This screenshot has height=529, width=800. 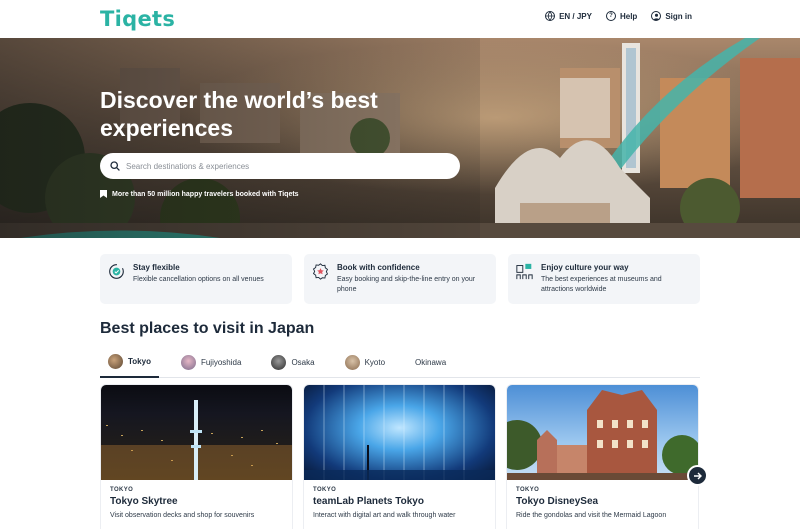 I want to click on tab-osaka: Osaka, so click(x=292, y=363).